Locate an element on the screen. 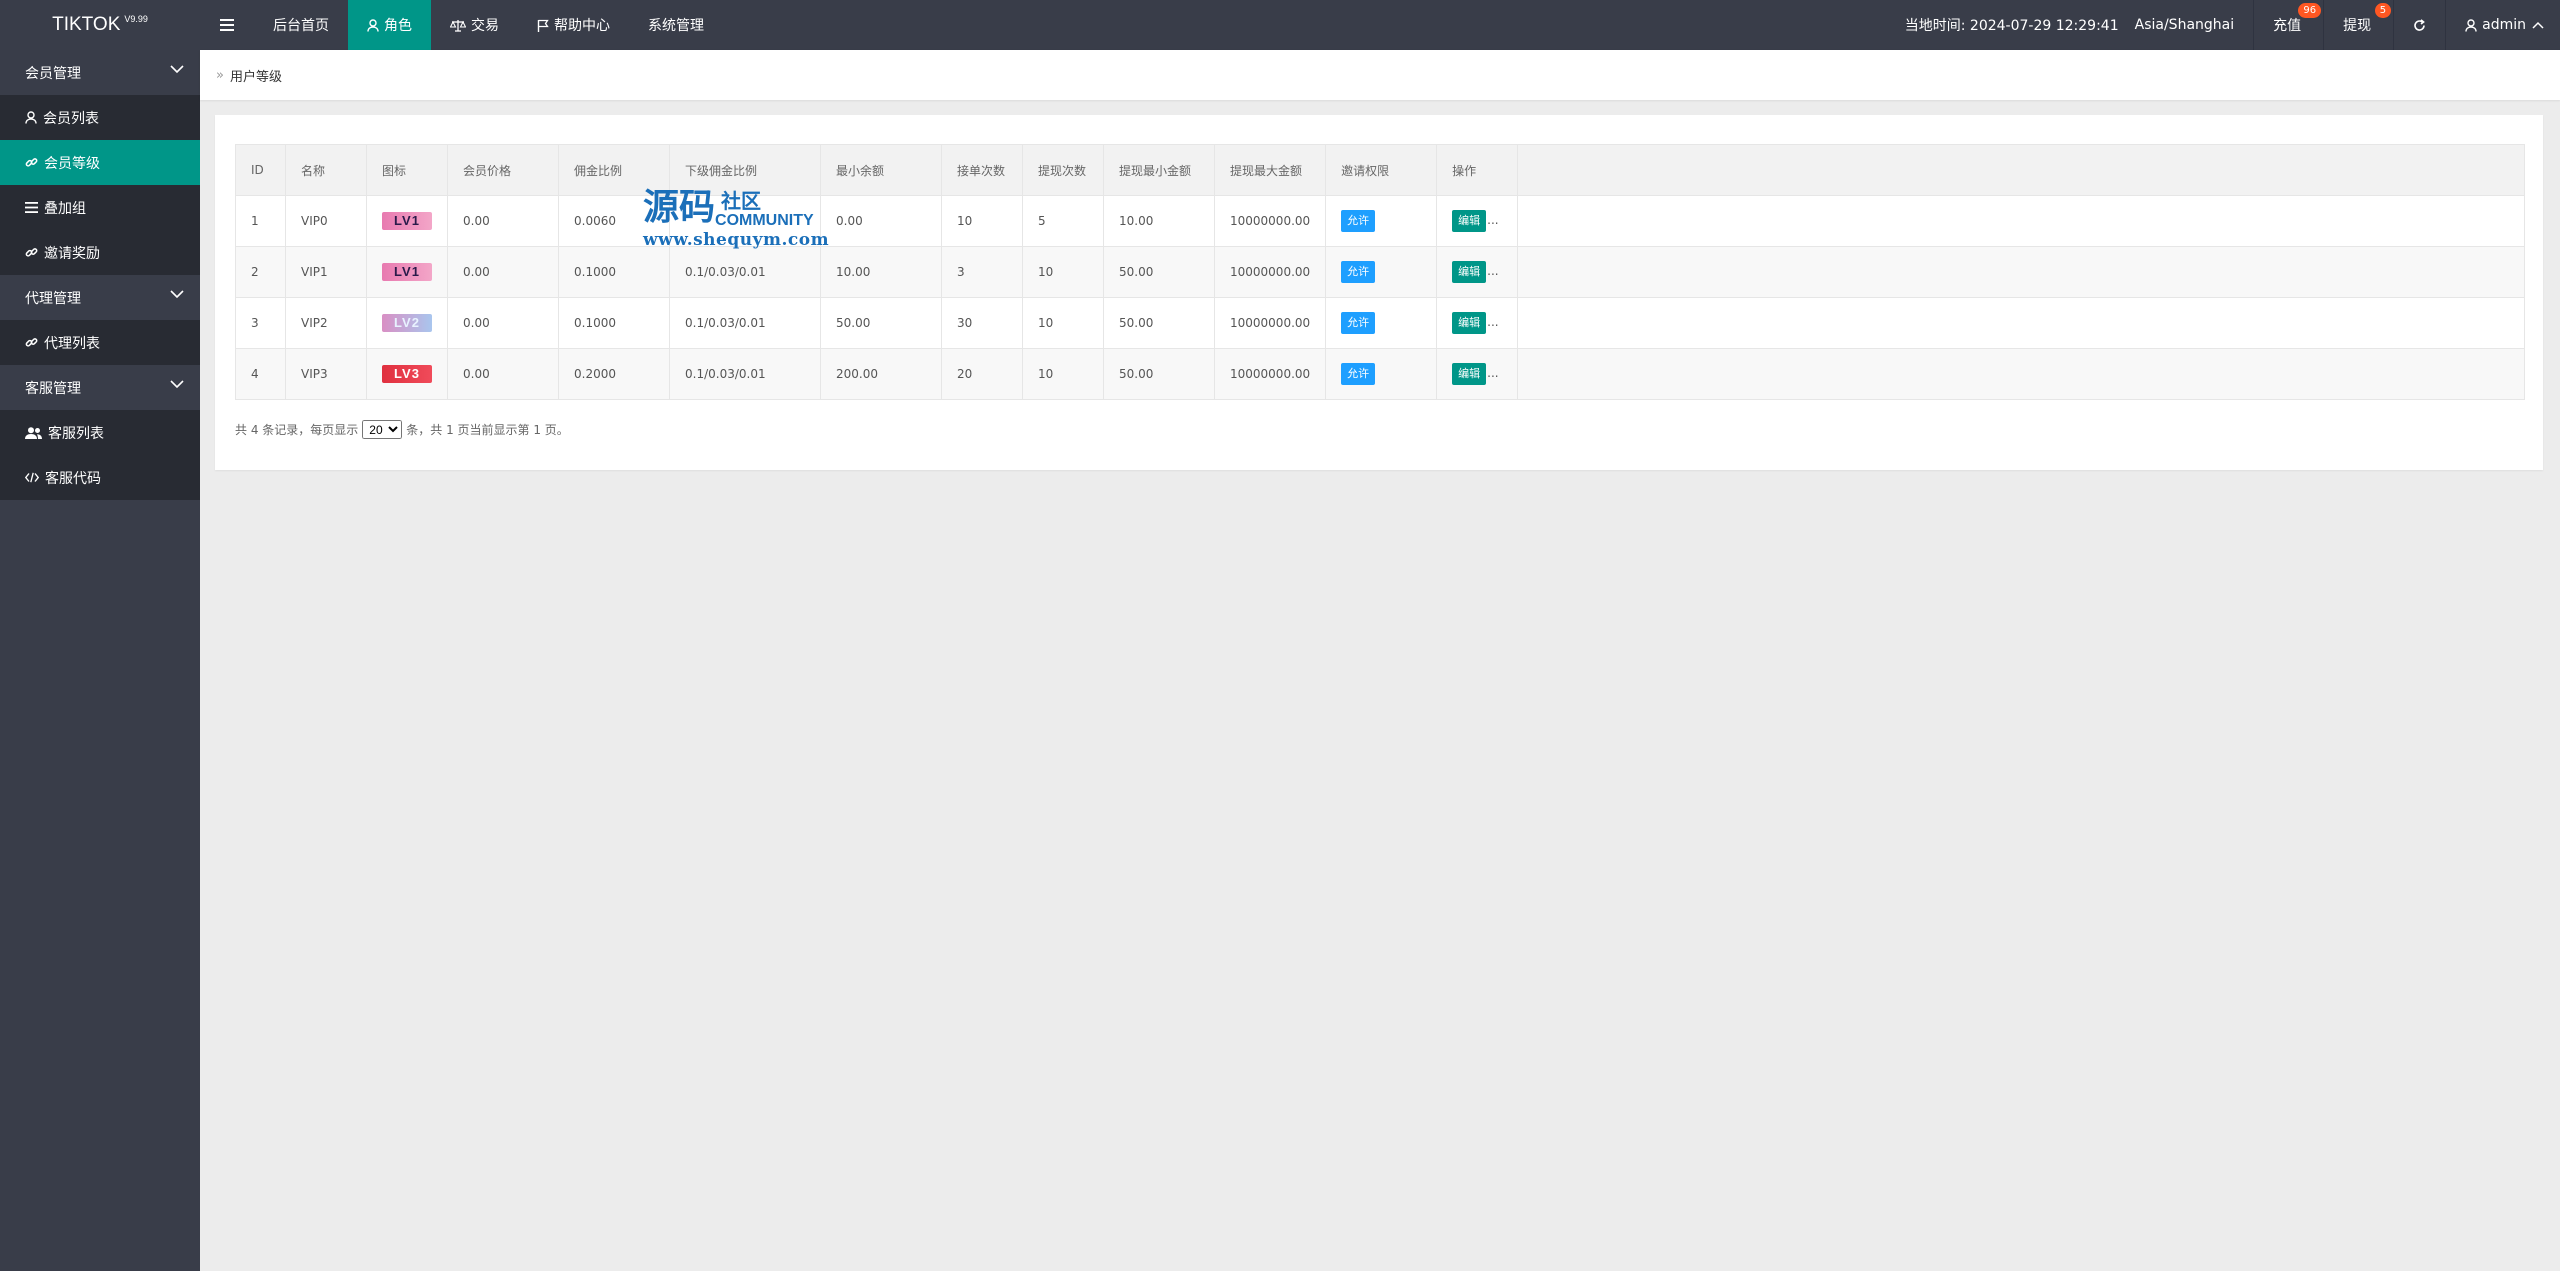 The width and height of the screenshot is (2560, 1271). code-icon is located at coordinates (32, 477).